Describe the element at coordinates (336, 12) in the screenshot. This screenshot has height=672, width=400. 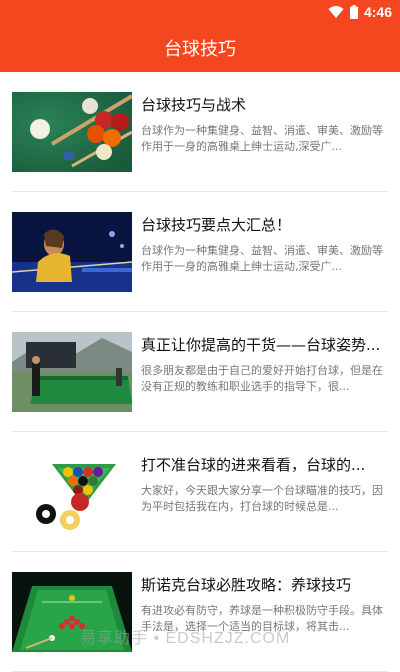
I see `wifi-icon` at that location.